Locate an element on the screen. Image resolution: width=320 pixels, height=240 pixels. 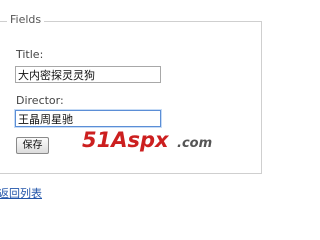
save-button: 保存 is located at coordinates (32, 145).